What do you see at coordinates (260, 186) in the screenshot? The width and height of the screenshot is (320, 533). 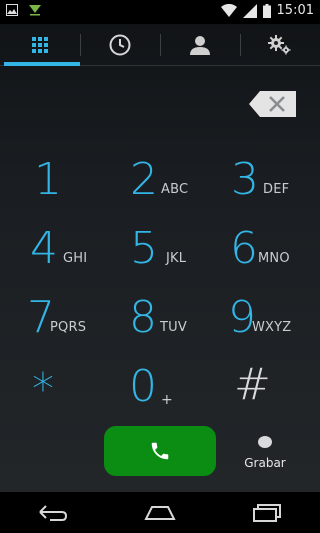 I see `key-3: 3 DEF` at bounding box center [260, 186].